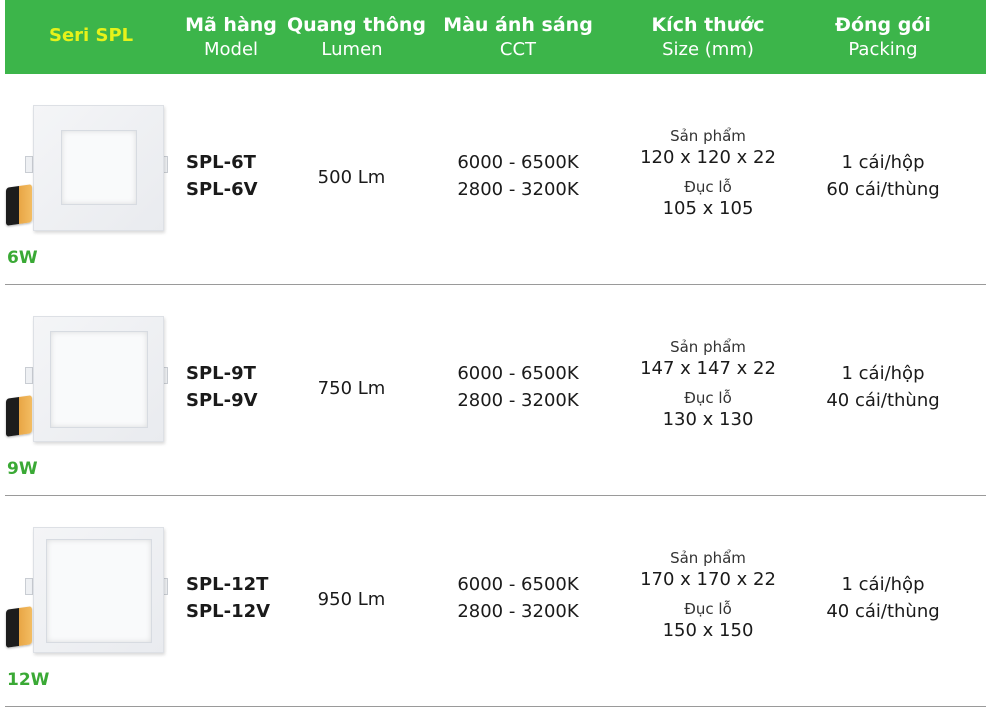 The width and height of the screenshot is (986, 713). Describe the element at coordinates (708, 25) in the screenshot. I see `header-size-vi: Kích thước` at that location.